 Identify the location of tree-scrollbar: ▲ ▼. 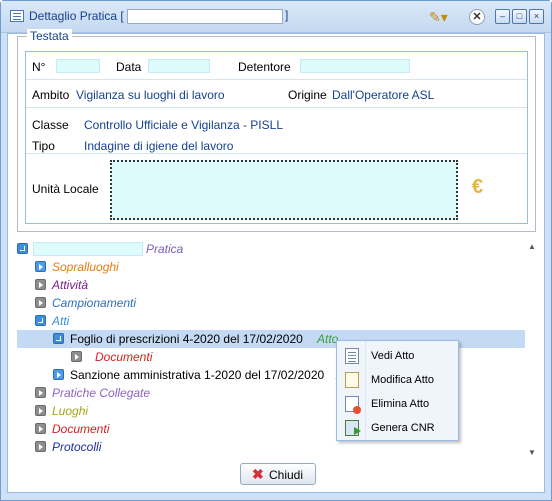
(532, 350).